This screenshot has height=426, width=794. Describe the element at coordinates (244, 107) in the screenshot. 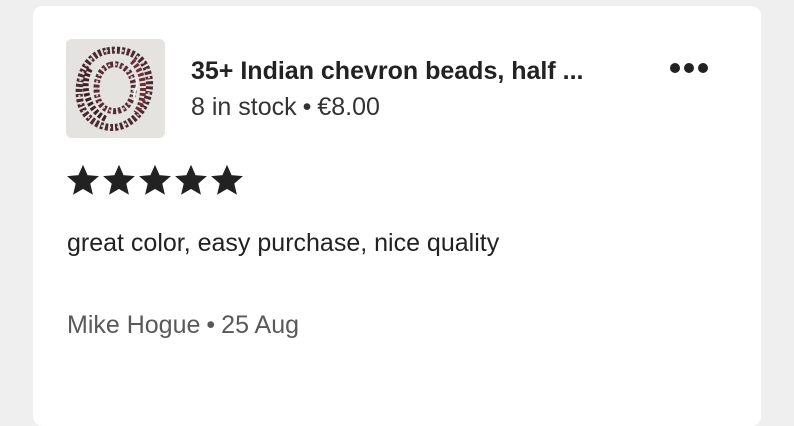

I see `stock-count: 8 in stock` at that location.